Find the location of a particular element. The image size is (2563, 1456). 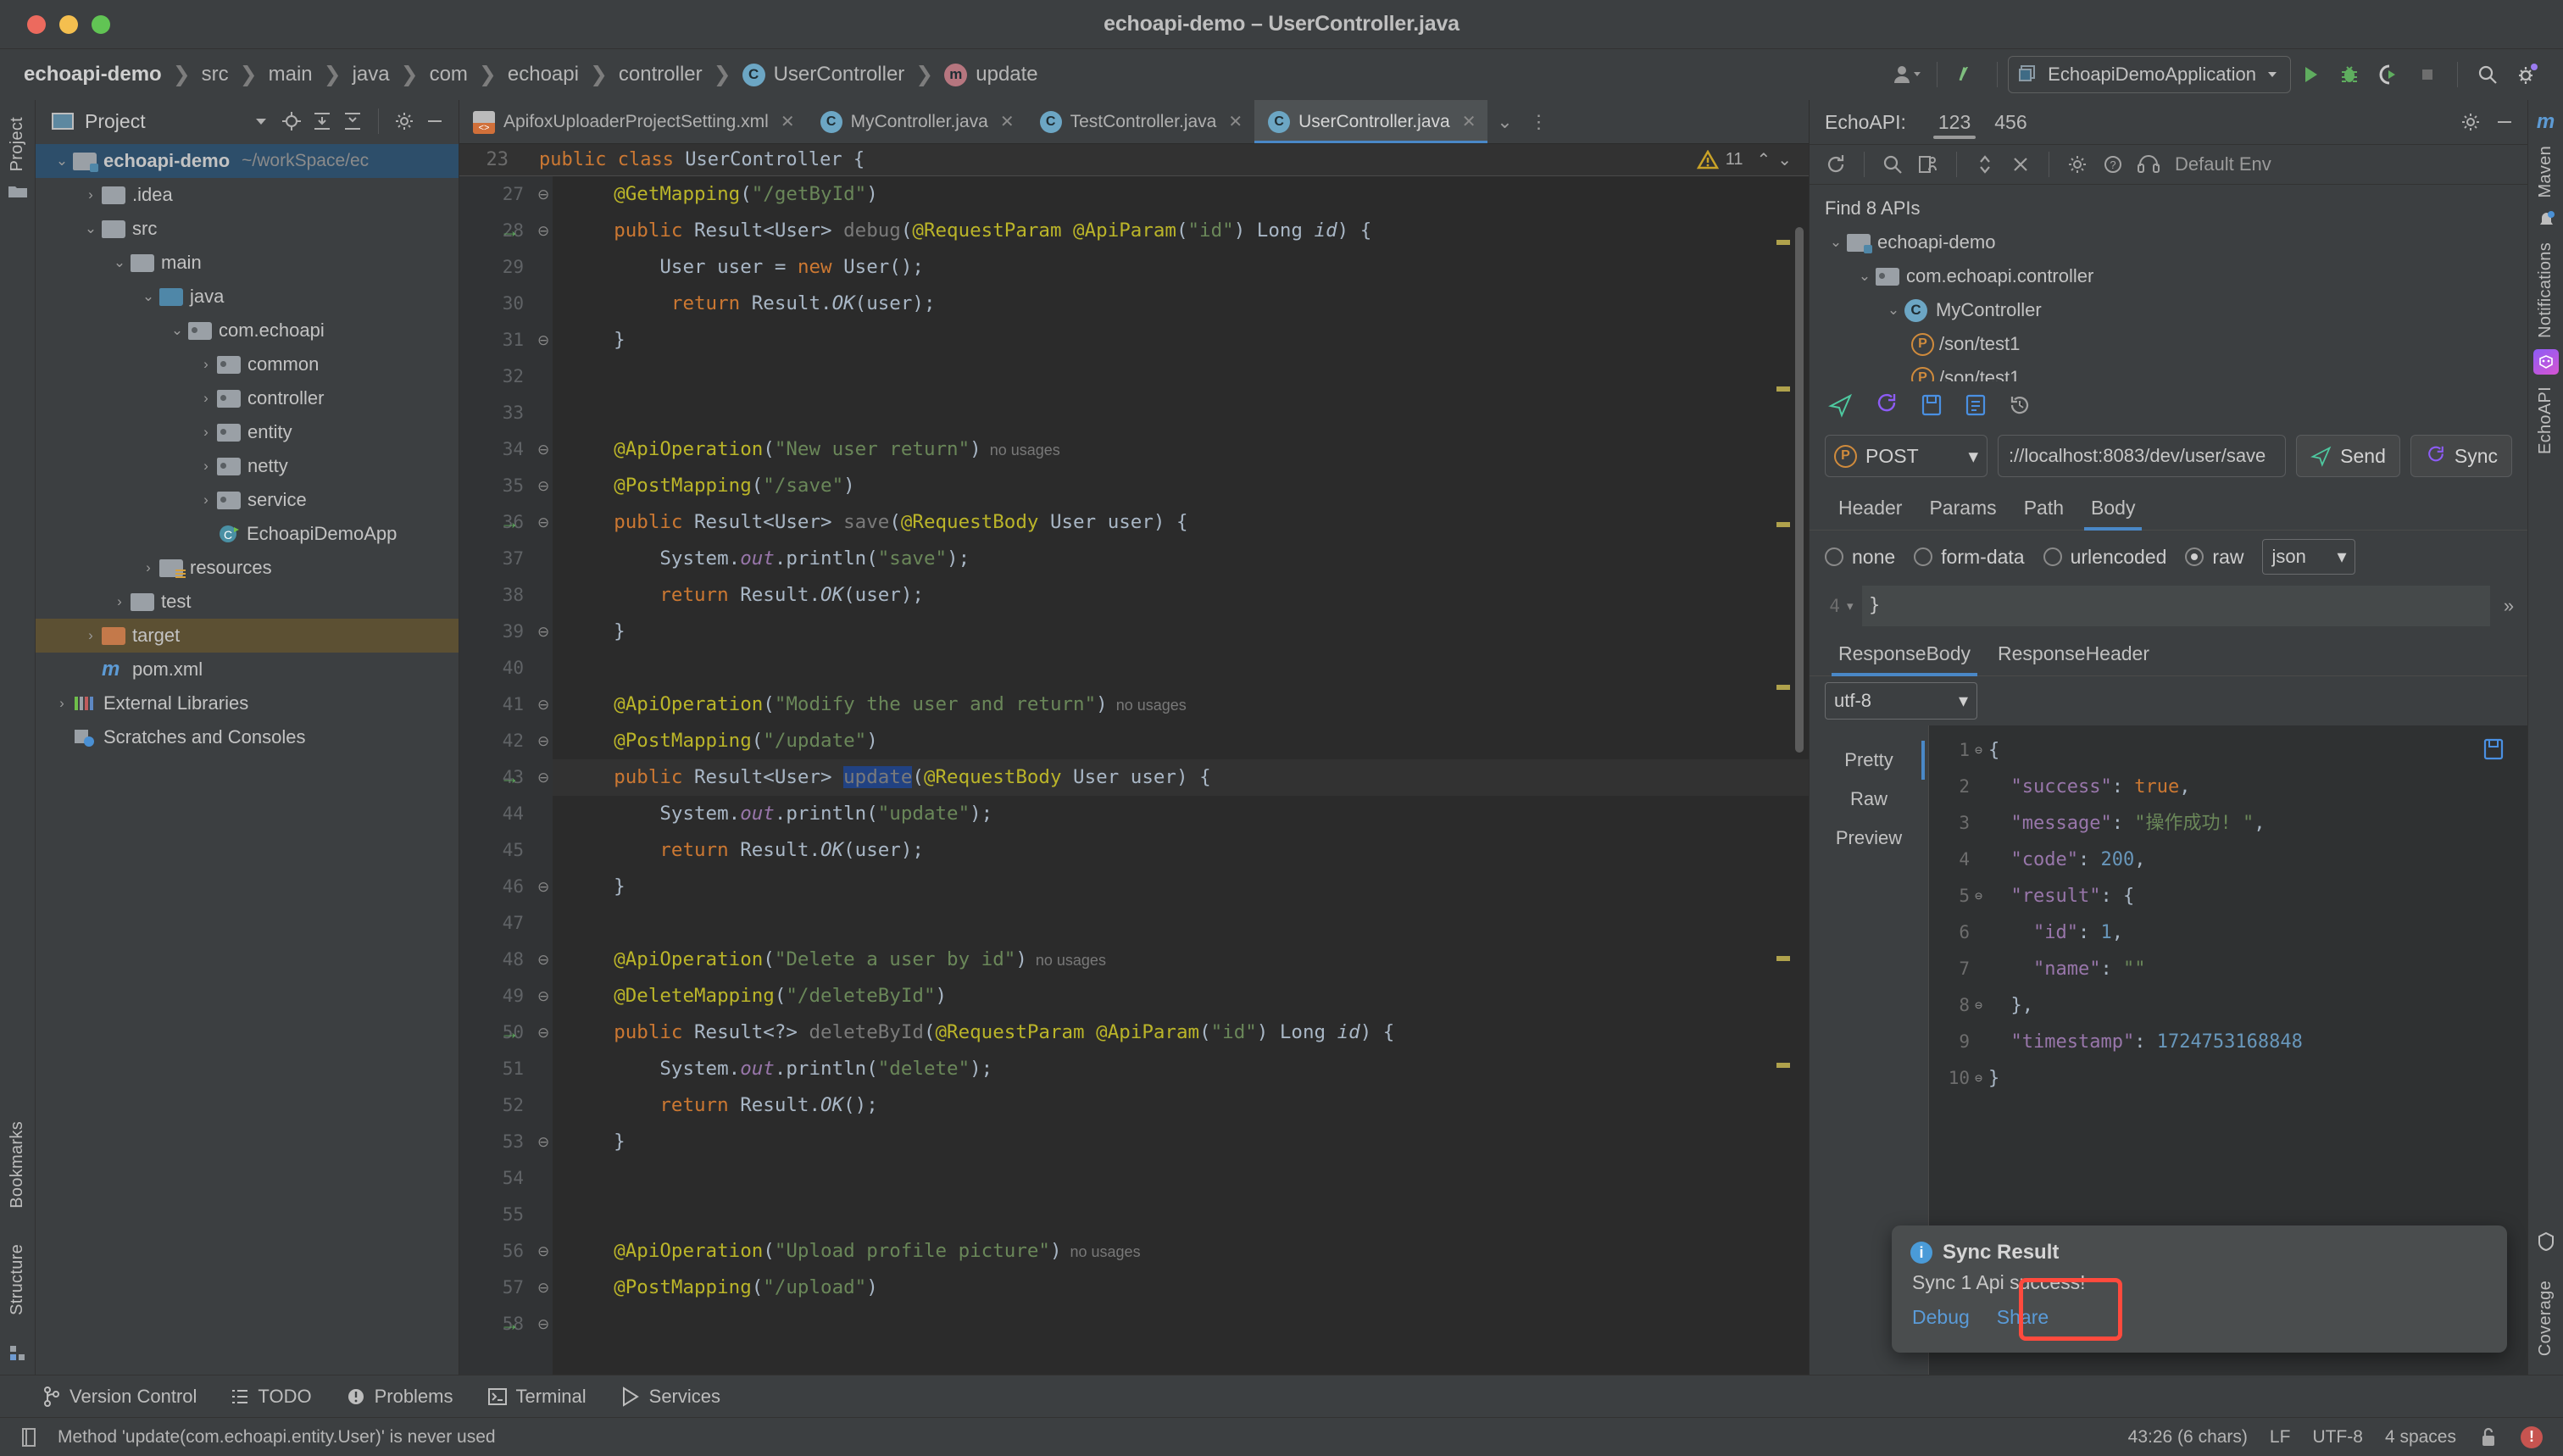

run-gutter-icon: → is located at coordinates (510, 777).